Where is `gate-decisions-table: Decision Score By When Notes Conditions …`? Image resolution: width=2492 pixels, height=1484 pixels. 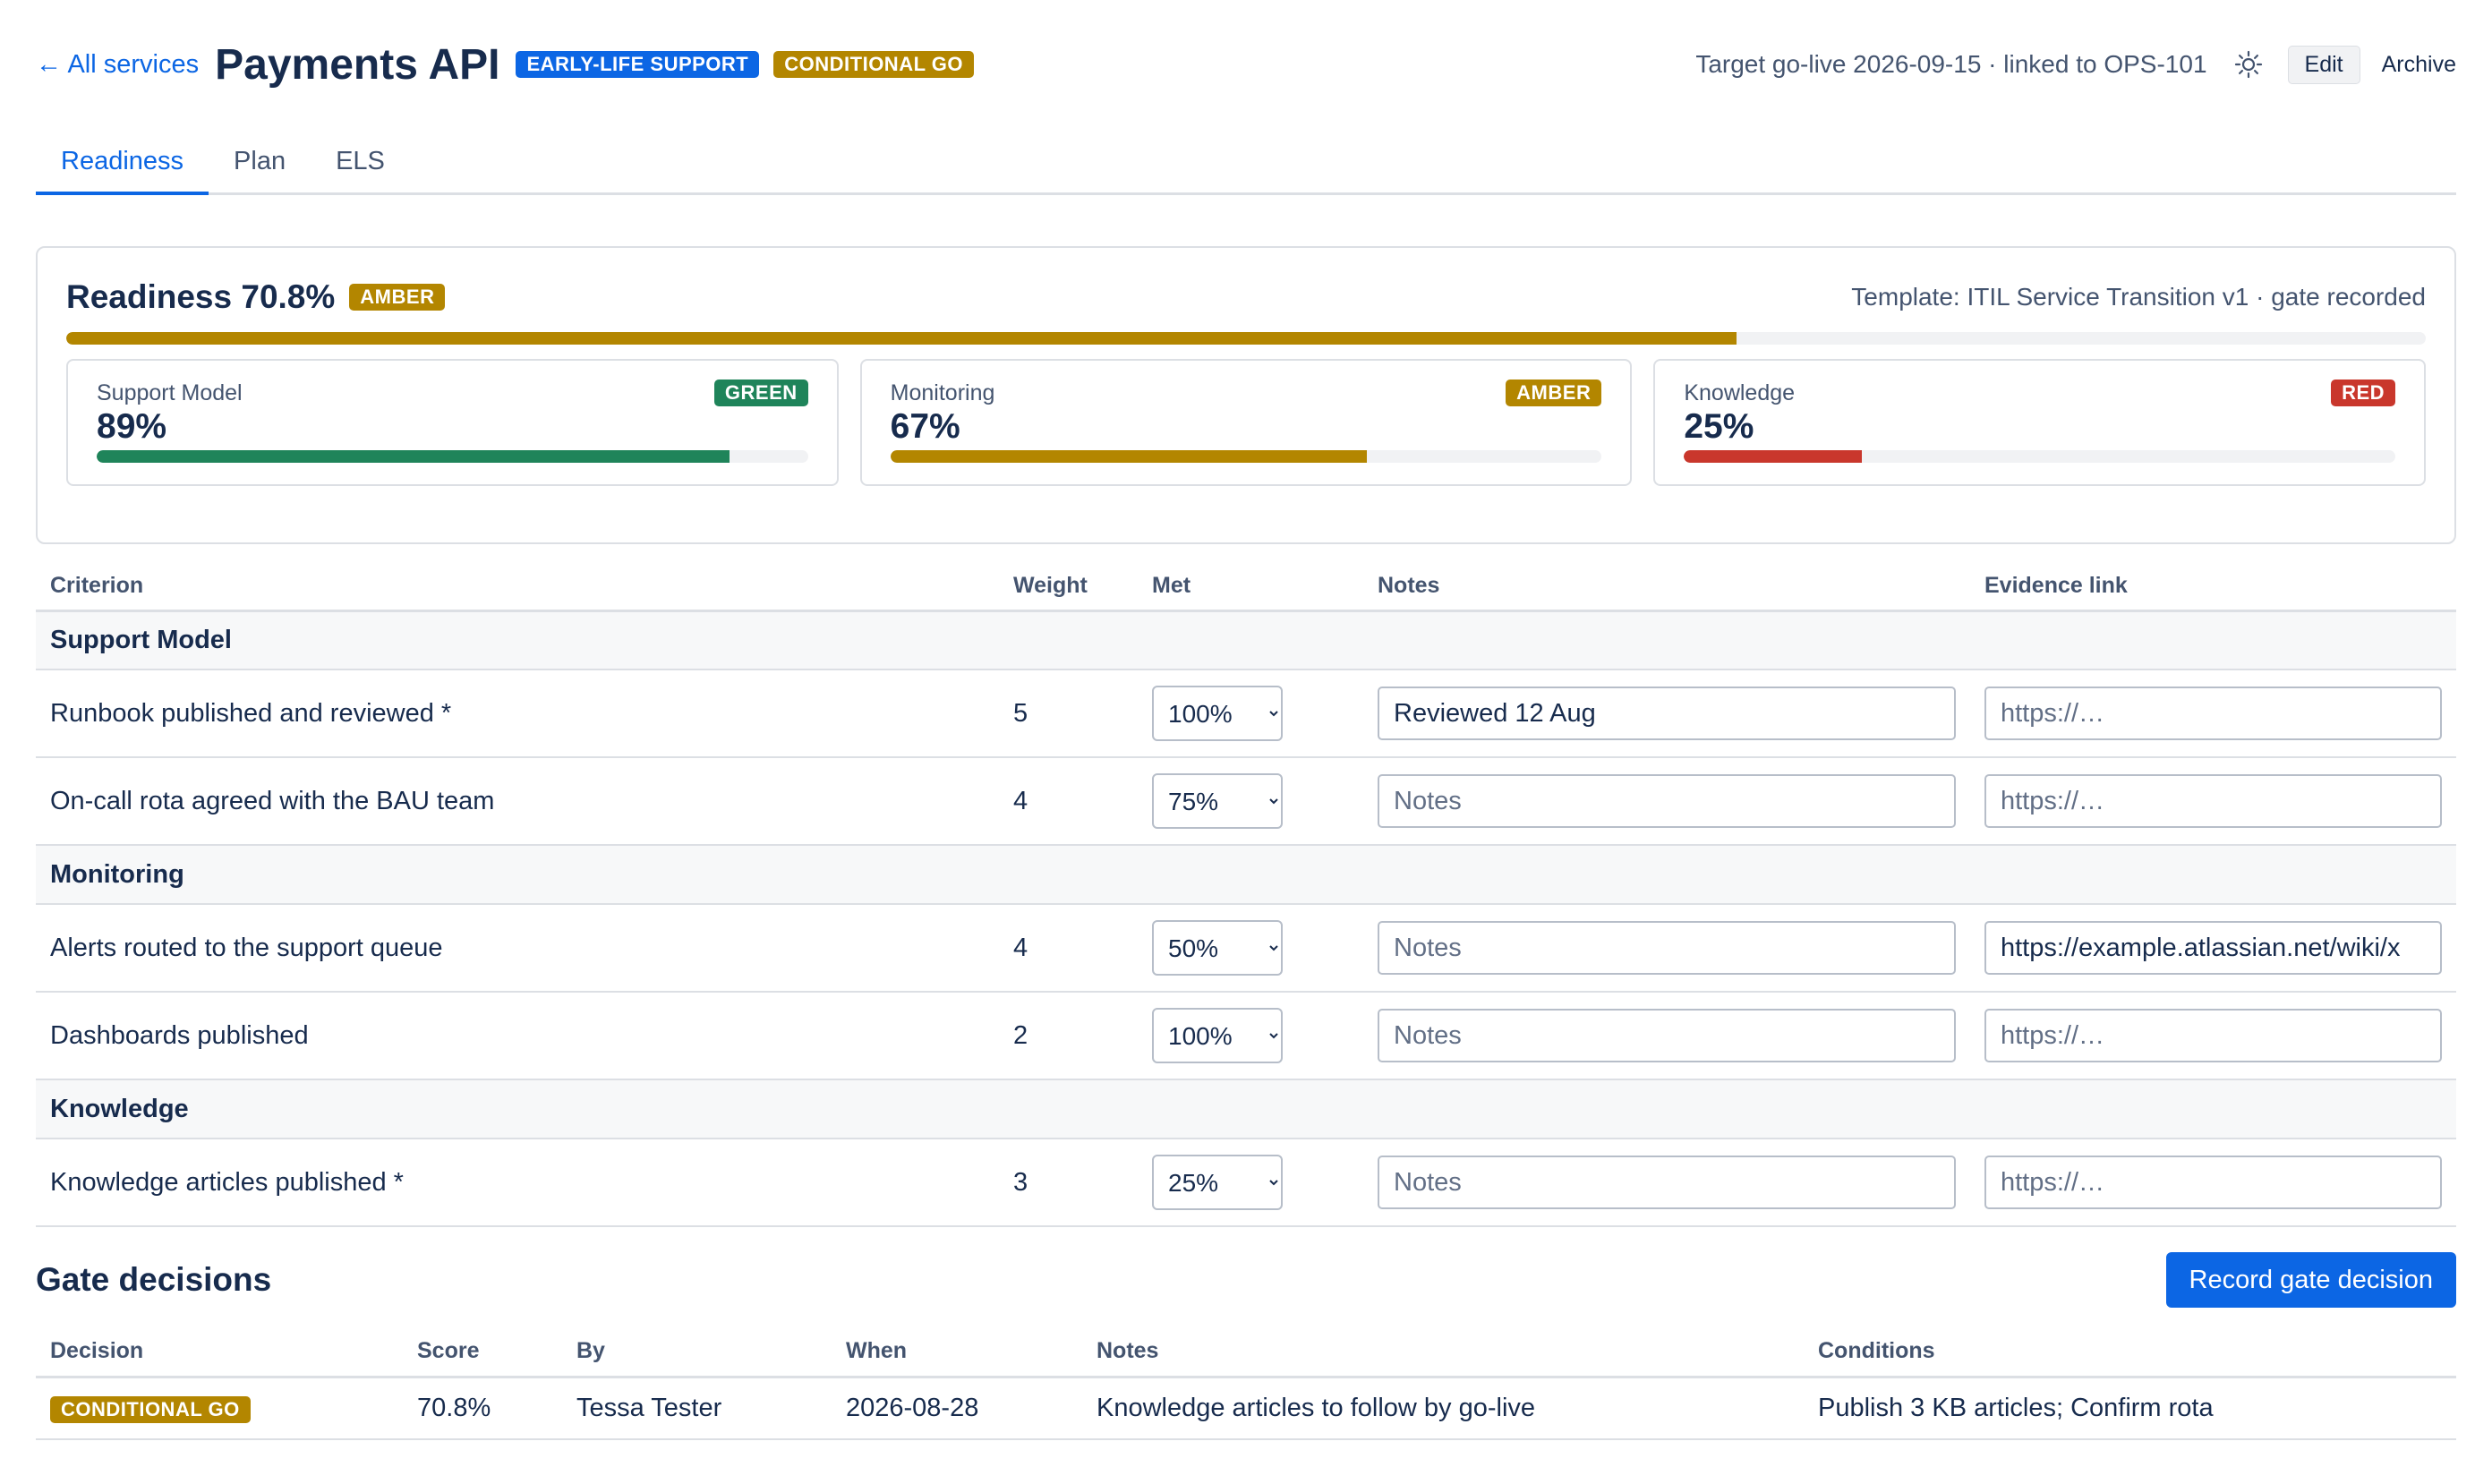 gate-decisions-table: Decision Score By When Notes Conditions … is located at coordinates (1246, 1383).